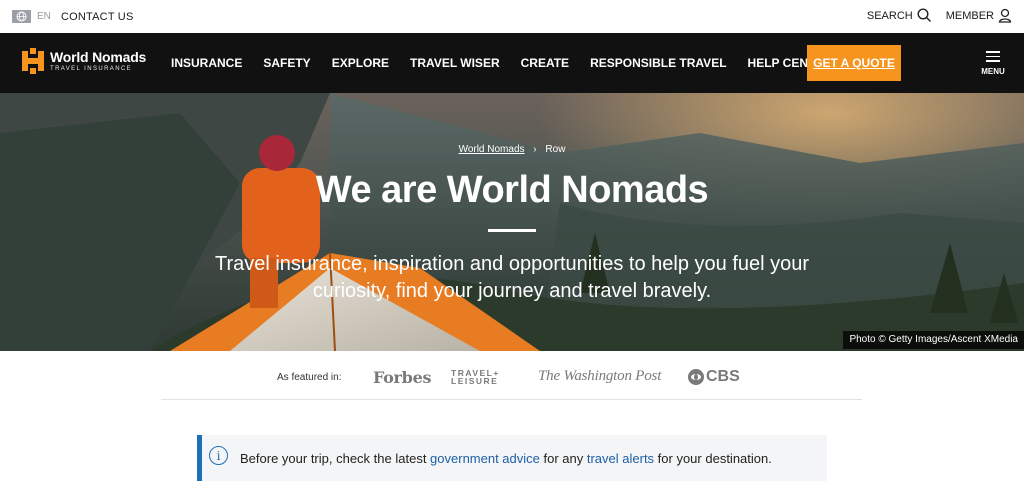 The image size is (1024, 481). I want to click on travel-leisure-bottom: LEISURE, so click(475, 381).